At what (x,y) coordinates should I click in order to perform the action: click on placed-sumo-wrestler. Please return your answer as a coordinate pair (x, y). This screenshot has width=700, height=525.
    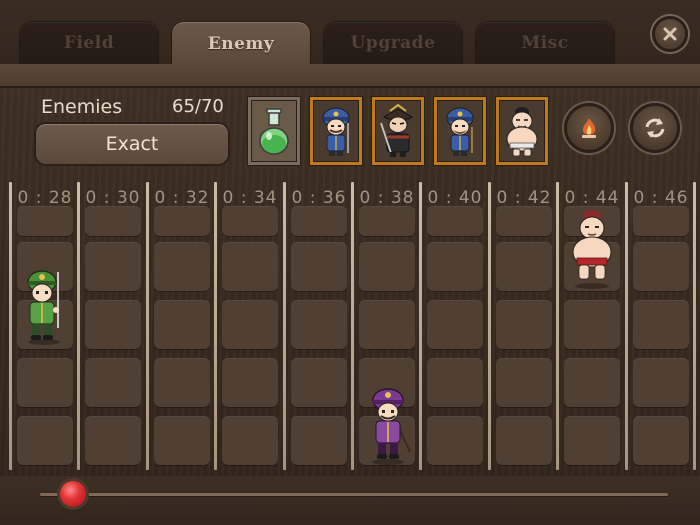
    Looking at the image, I should click on (592, 250).